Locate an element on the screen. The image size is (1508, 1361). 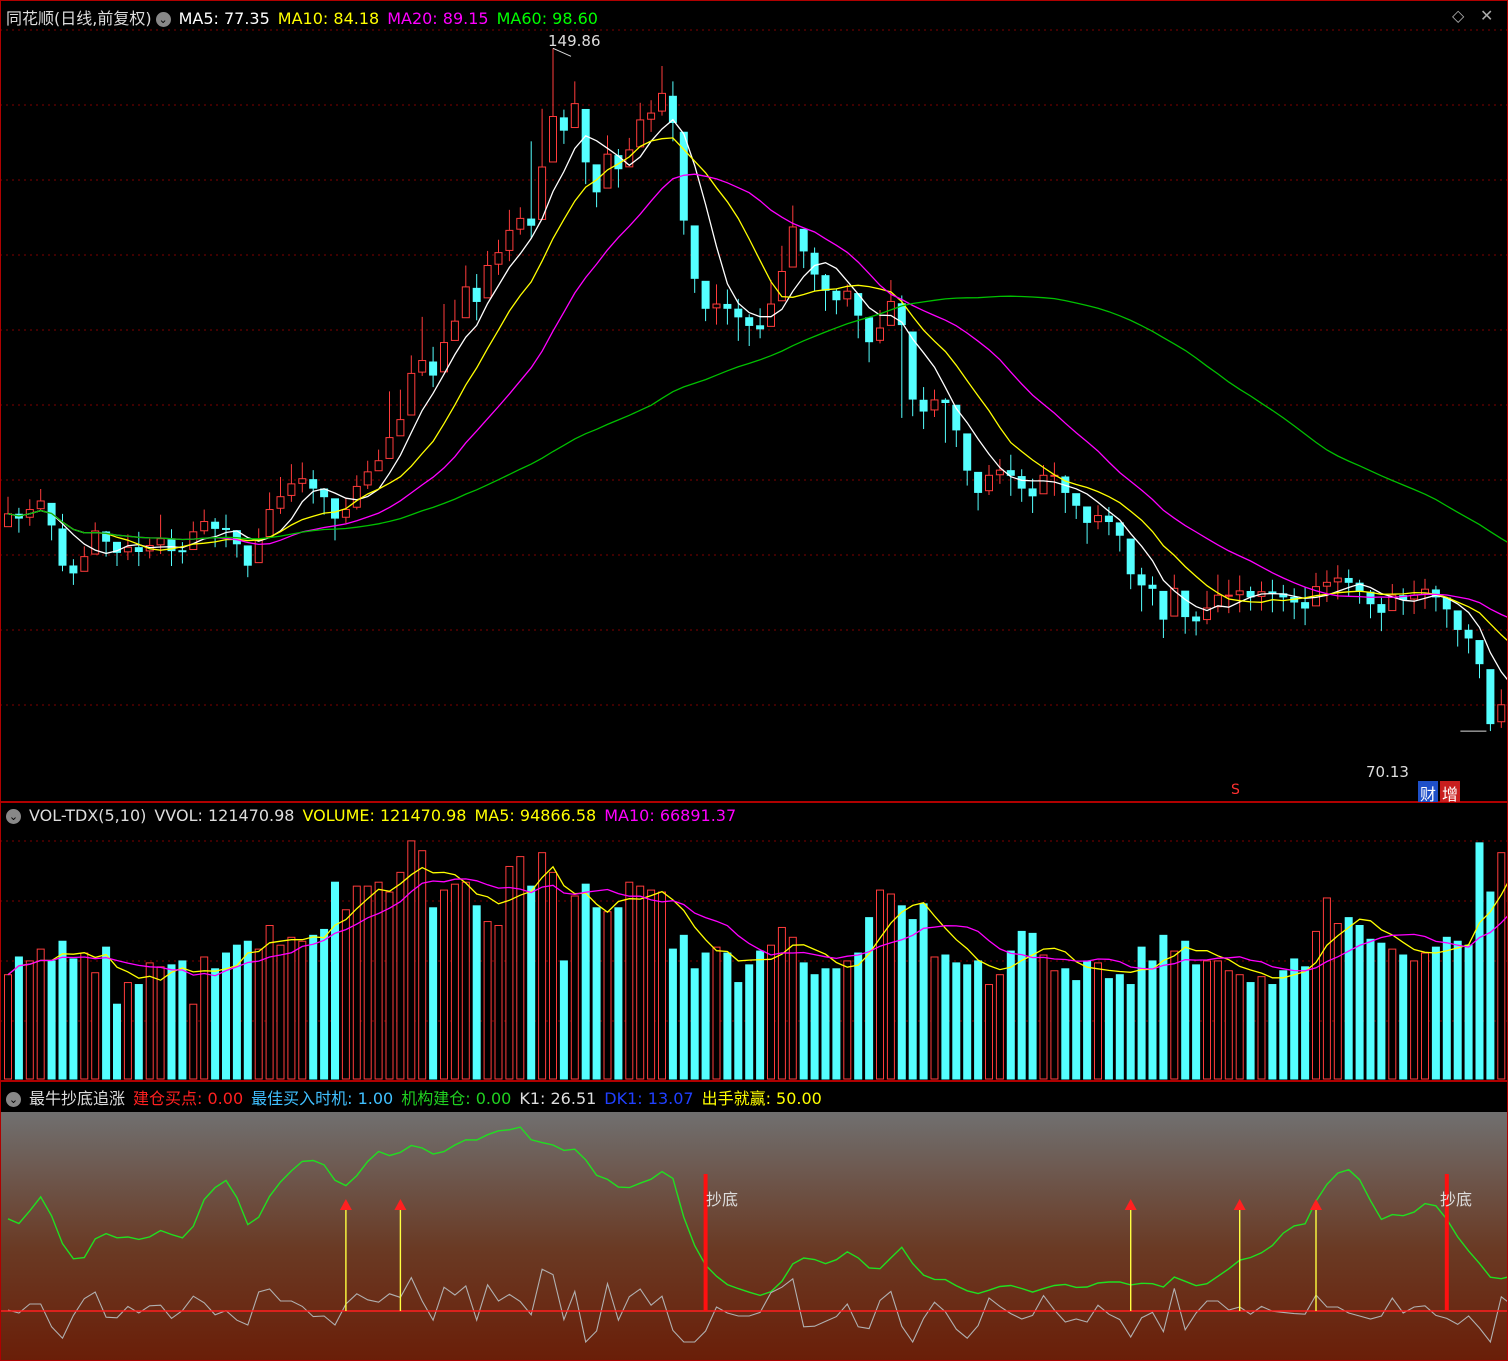
indicator-name: 最牛抄底追涨 is located at coordinates (77, 1098).